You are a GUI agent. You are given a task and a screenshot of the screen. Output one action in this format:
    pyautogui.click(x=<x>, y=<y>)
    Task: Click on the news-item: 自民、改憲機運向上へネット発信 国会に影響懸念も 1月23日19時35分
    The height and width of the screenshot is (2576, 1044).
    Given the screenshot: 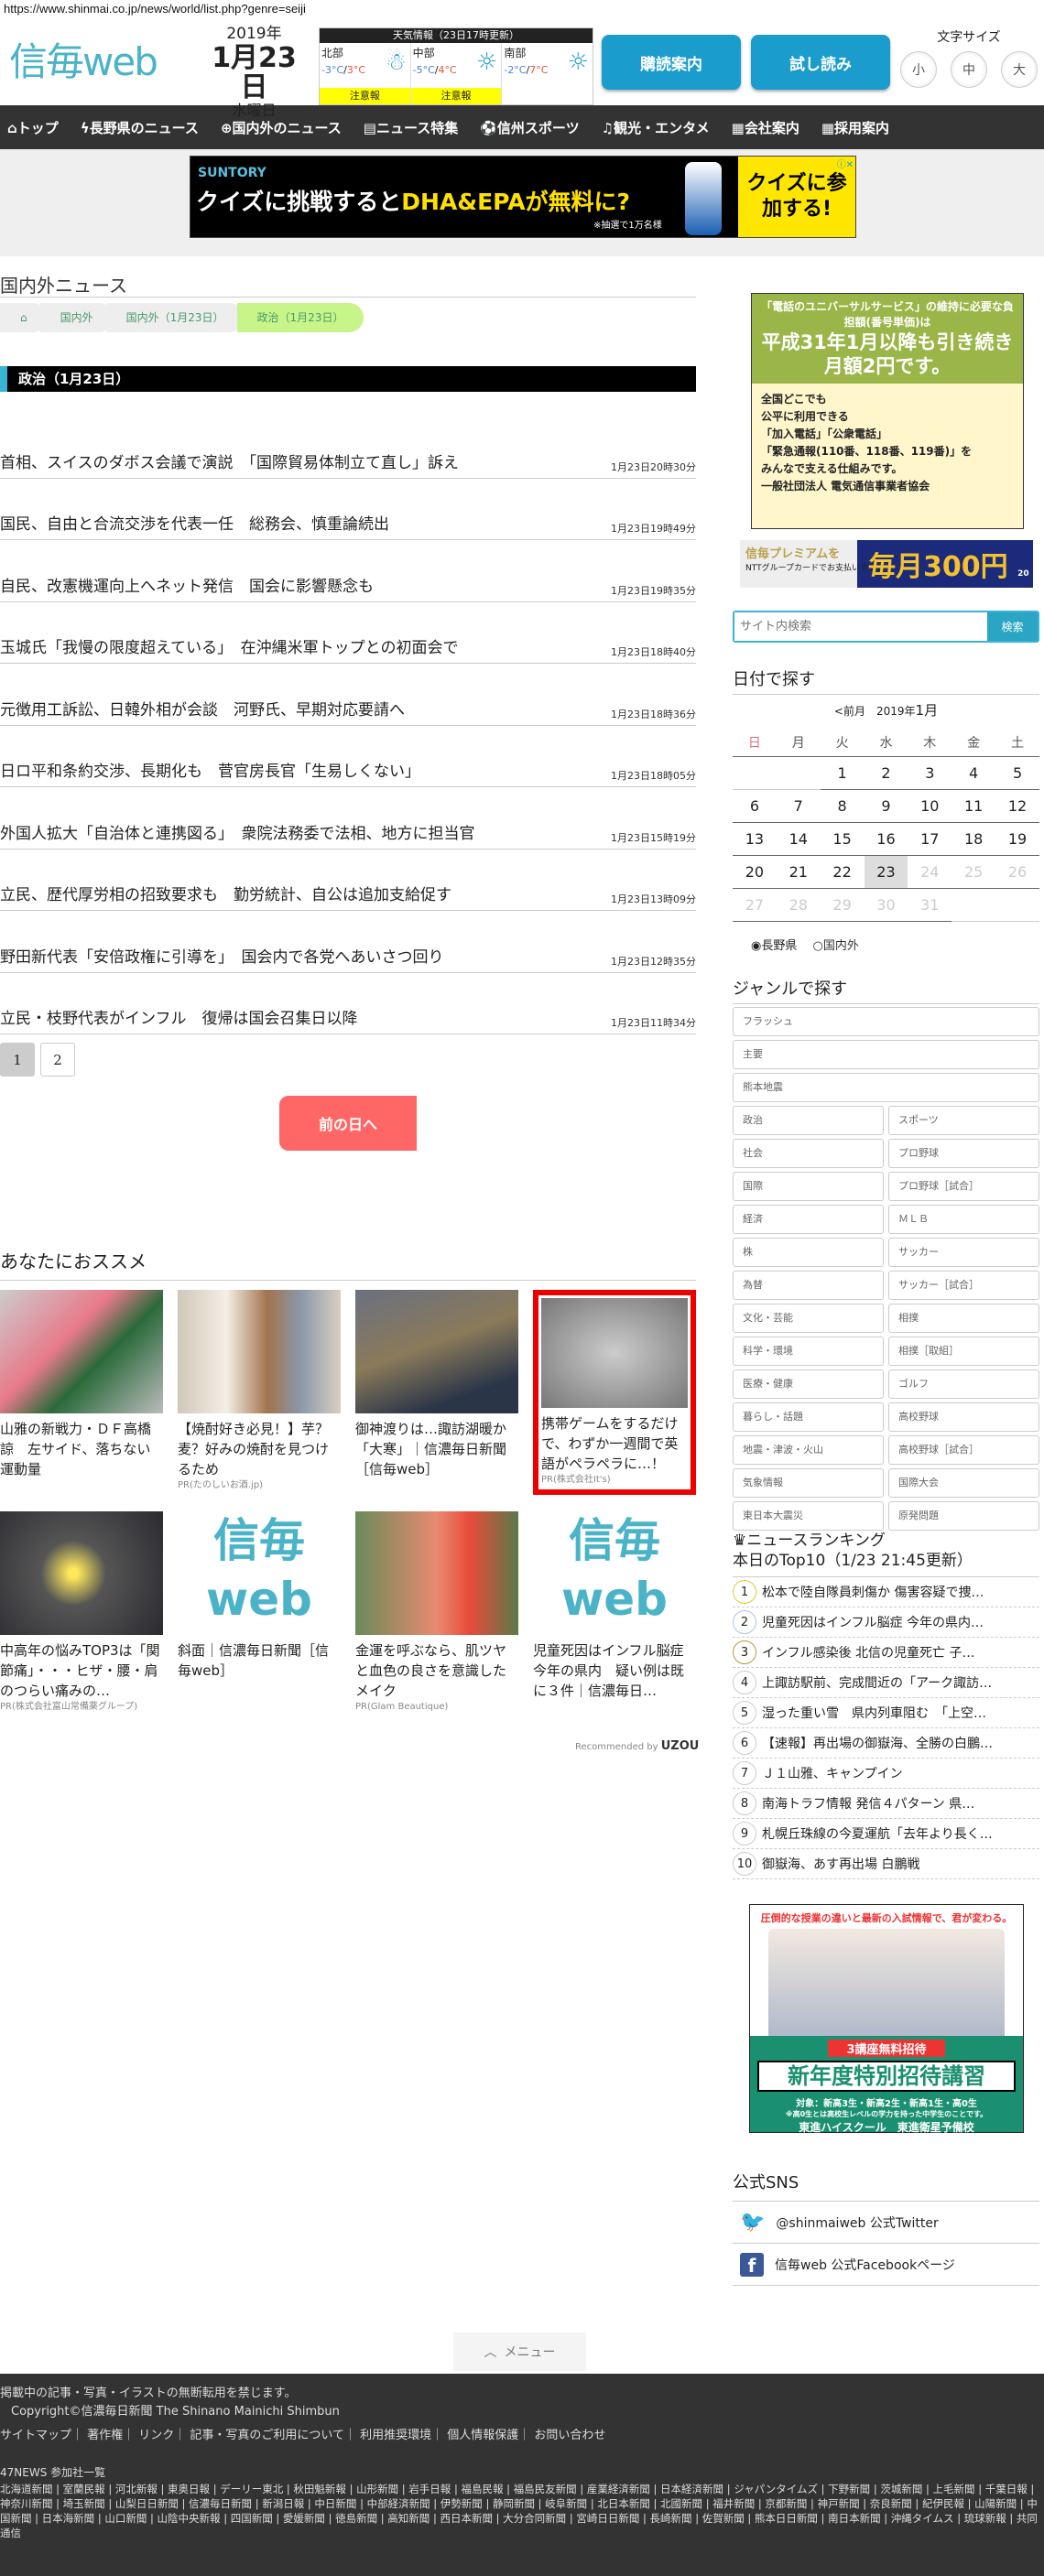 What is the action you would take?
    pyautogui.click(x=348, y=571)
    